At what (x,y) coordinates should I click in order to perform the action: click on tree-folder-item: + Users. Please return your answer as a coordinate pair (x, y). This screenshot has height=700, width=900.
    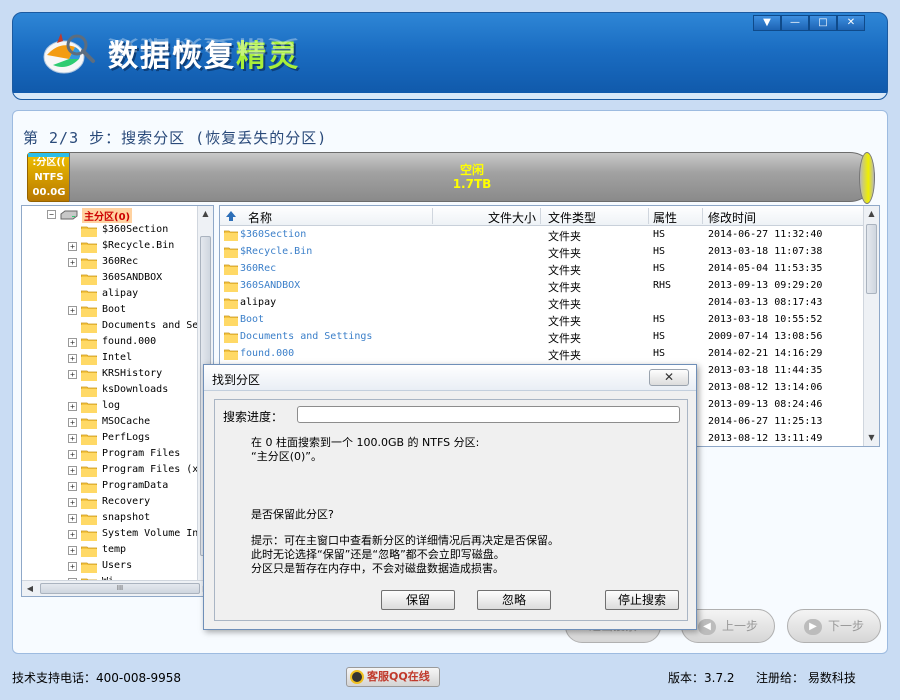
    Looking at the image, I should click on (110, 567).